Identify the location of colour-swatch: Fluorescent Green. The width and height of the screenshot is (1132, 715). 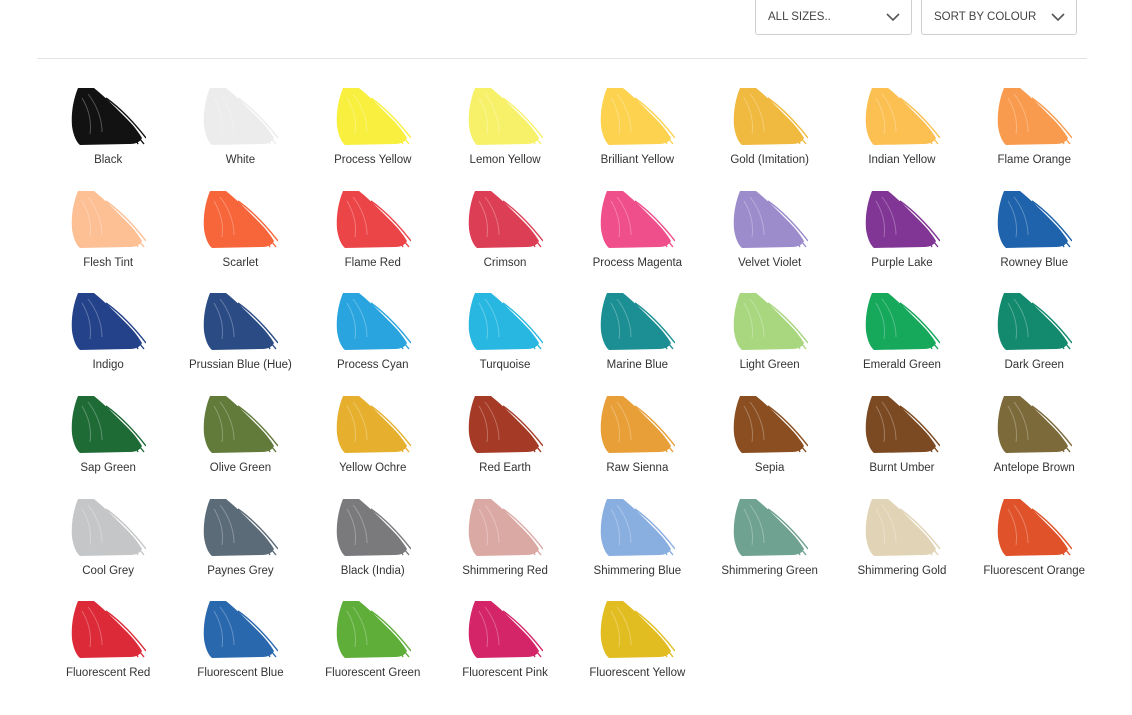
(373, 652).